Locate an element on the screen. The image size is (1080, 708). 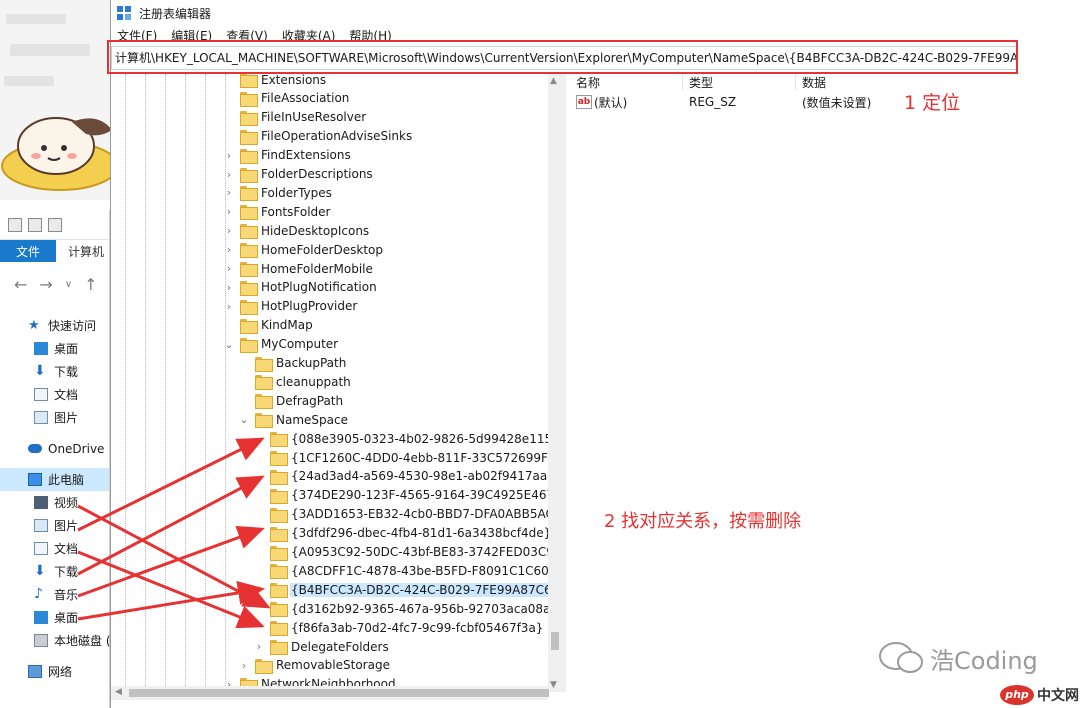
tree-node-label: FindExtensions is located at coordinates (306, 155).